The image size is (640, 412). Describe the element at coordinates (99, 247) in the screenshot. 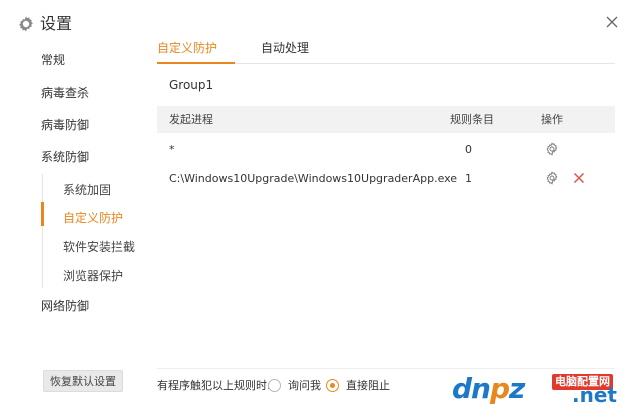

I see `sidebar-subitem-install-blocking: 软件安装拦截` at that location.